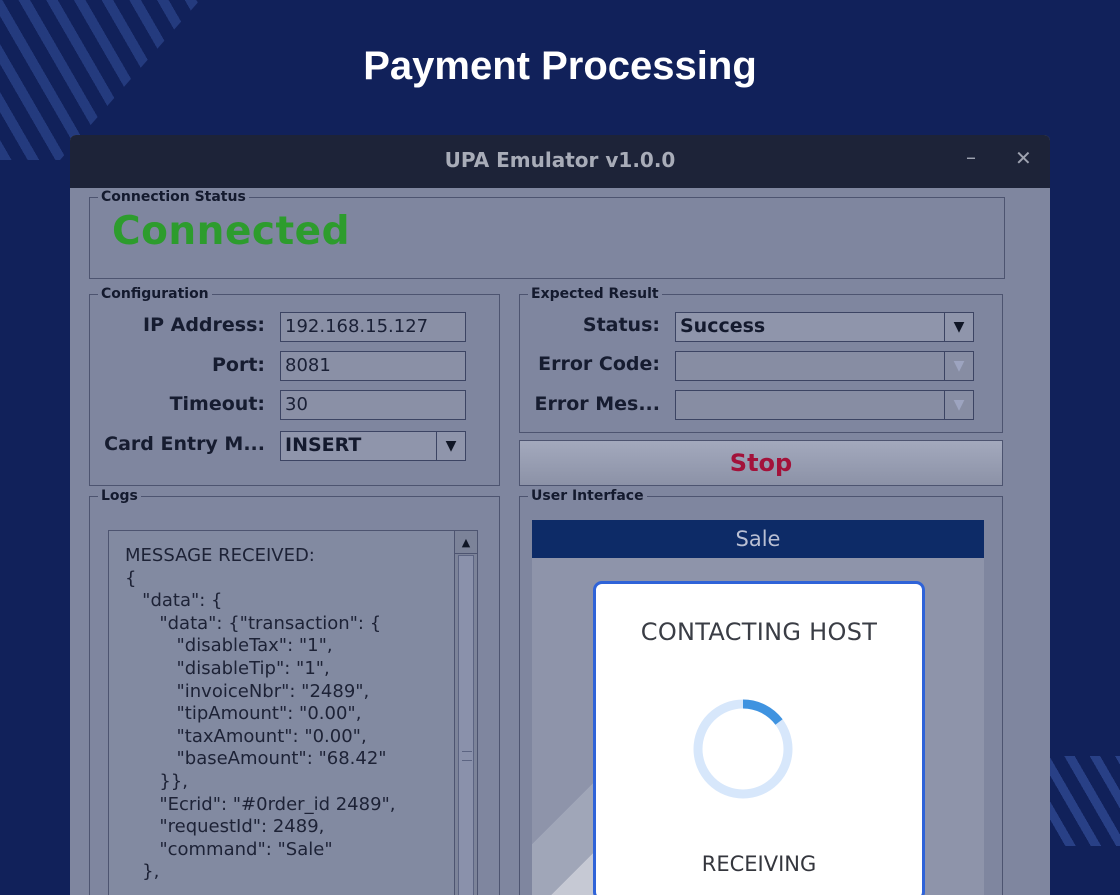 The width and height of the screenshot is (1120, 895). I want to click on ip-address-field: 192.168.15.127, so click(373, 327).